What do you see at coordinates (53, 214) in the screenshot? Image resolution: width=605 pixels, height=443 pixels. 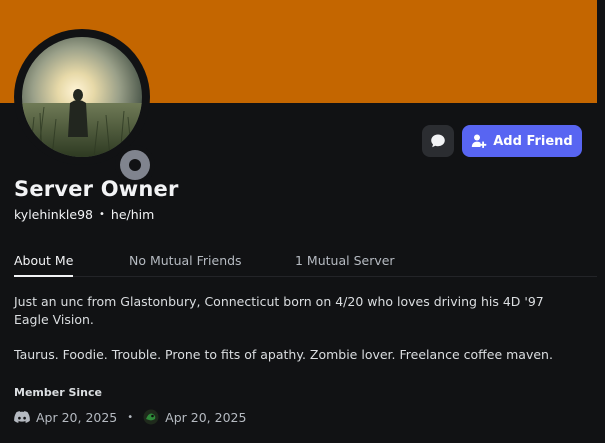 I see `username: kylehinkle98` at bounding box center [53, 214].